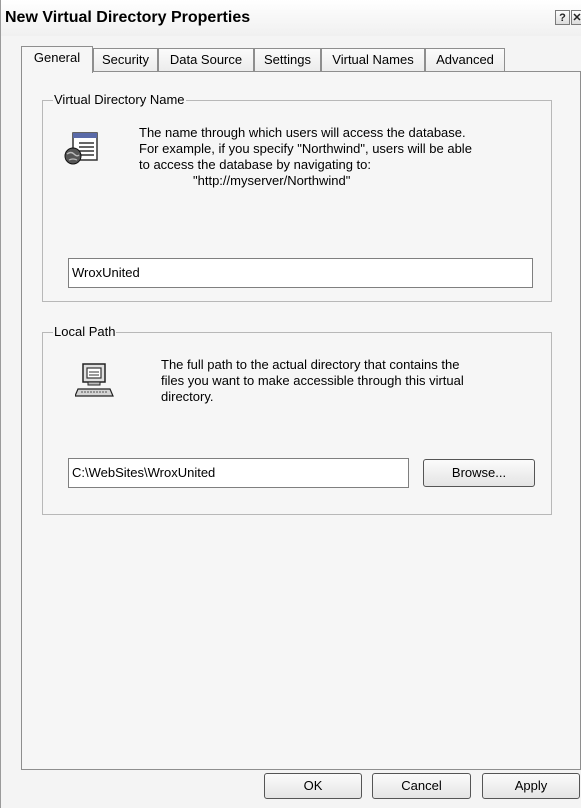 This screenshot has width=581, height=808. I want to click on virtual-directory-name-legend: Virtual Directory Name, so click(119, 99).